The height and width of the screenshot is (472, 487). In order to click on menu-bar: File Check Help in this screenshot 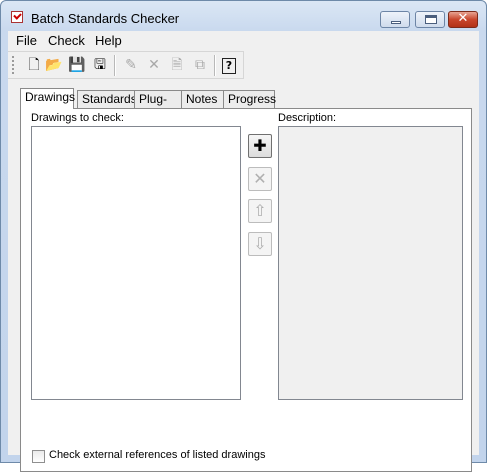, I will do `click(243, 40)`.